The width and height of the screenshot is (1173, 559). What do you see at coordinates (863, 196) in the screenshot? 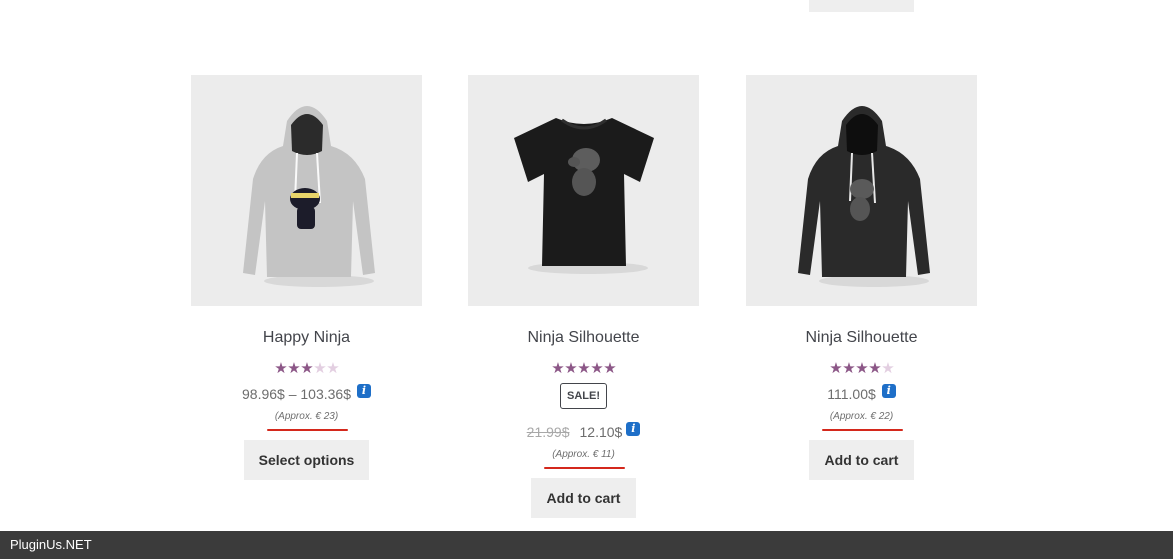
I see `black-hoodie-image` at bounding box center [863, 196].